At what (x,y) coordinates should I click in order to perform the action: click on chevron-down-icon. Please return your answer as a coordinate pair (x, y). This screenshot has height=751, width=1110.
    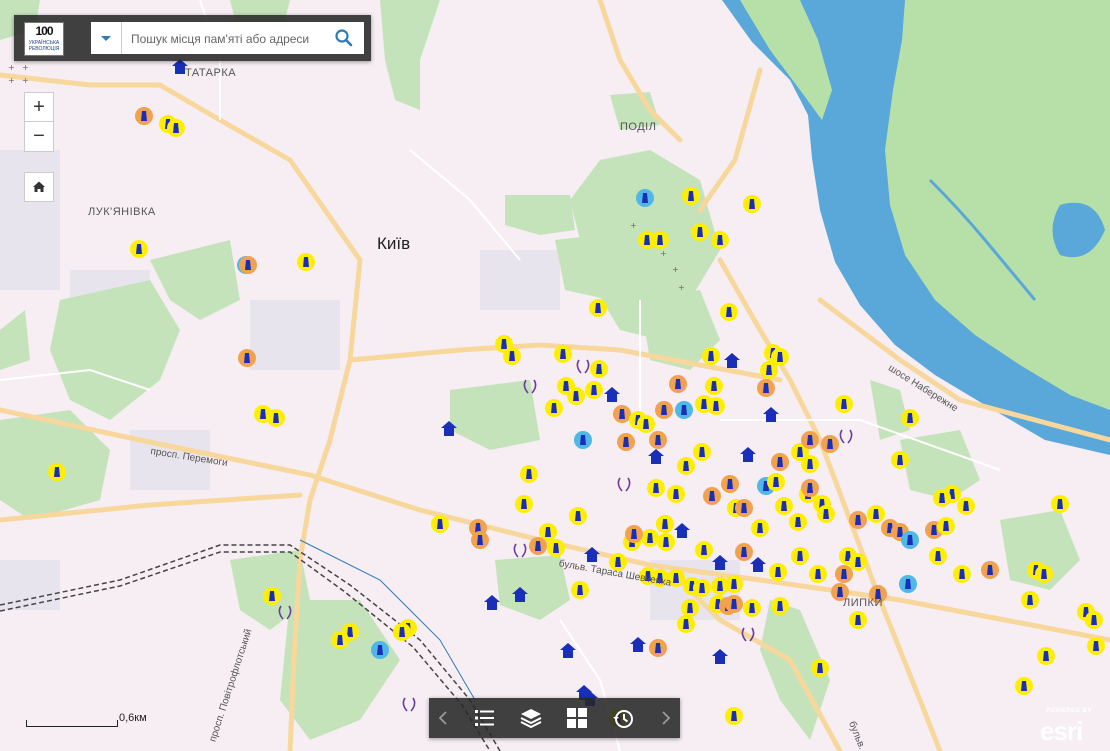
    Looking at the image, I should click on (106, 38).